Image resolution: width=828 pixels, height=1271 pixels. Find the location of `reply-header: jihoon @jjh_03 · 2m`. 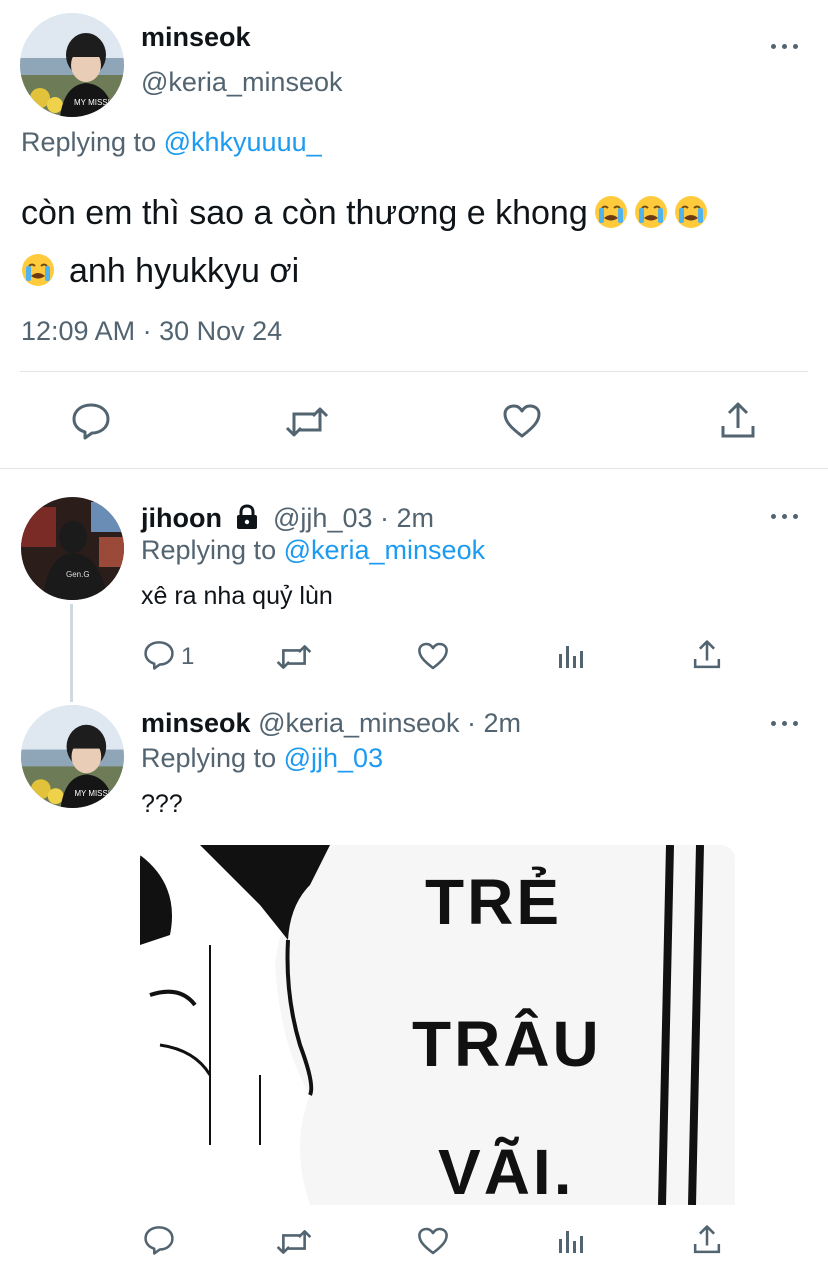

reply-header: jihoon @jjh_03 · 2m is located at coordinates (287, 518).